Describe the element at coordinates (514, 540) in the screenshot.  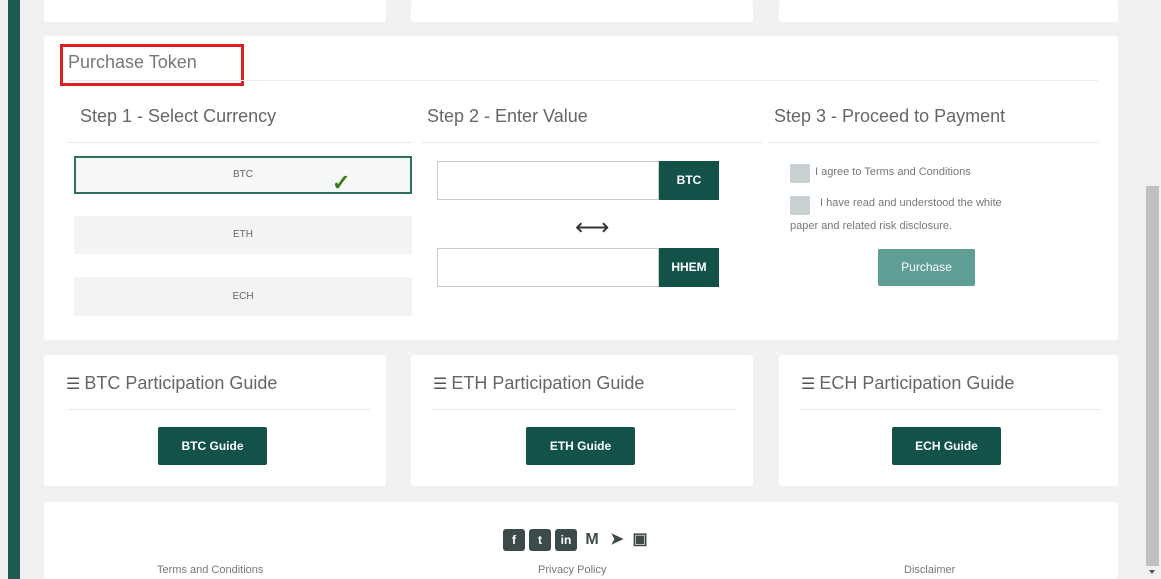
I see `facebook-icon: f` at that location.